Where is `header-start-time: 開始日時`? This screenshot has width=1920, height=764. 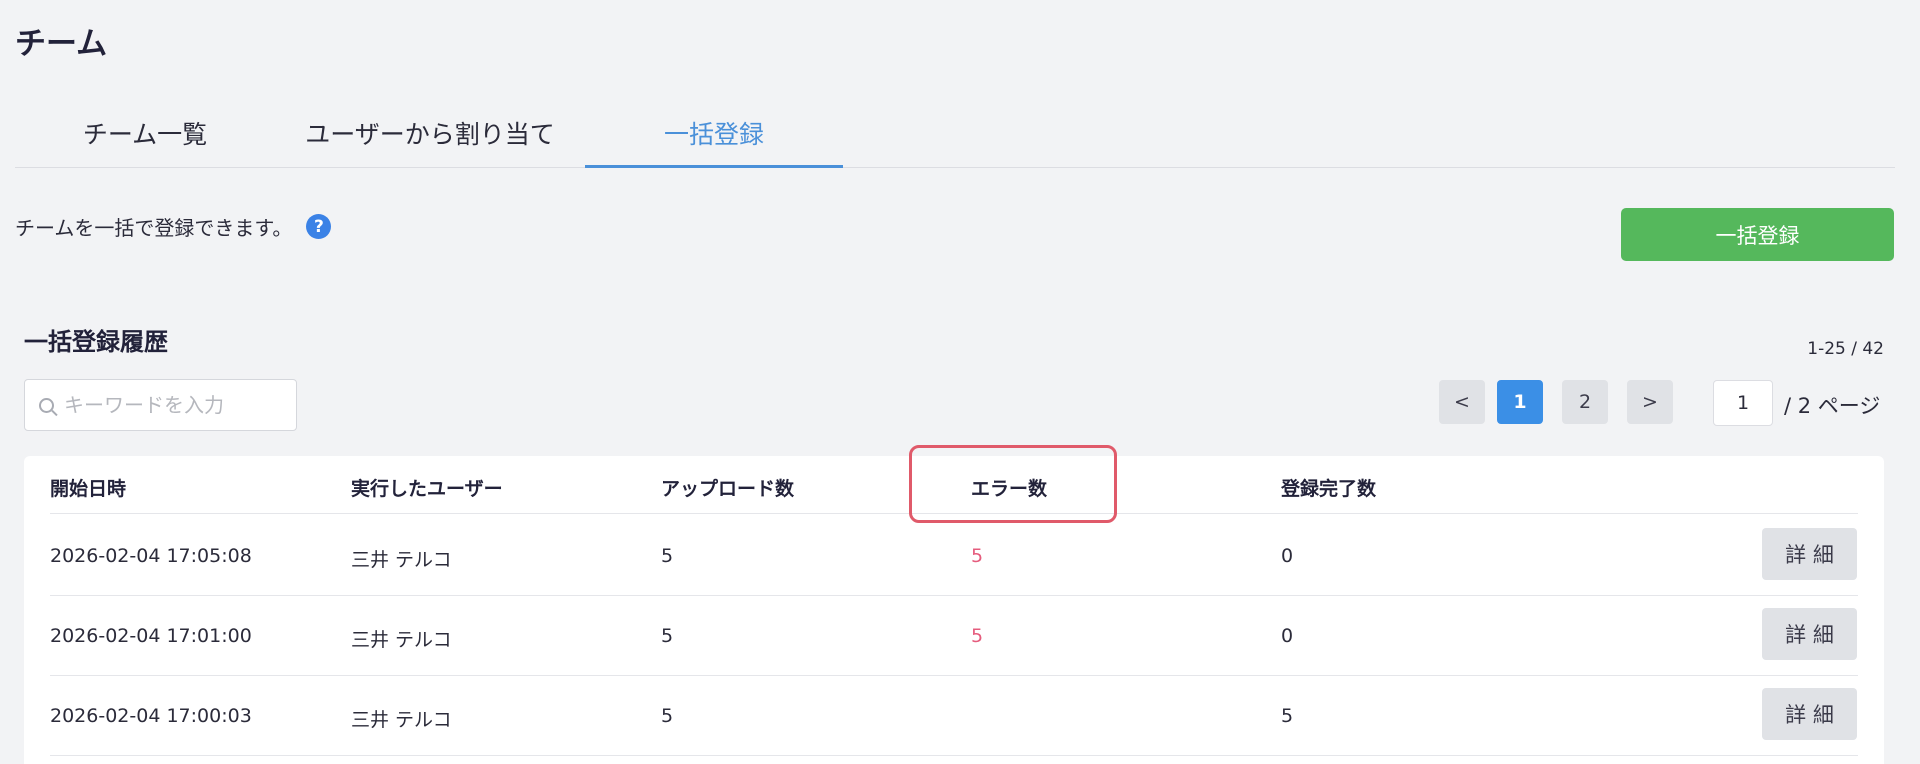
header-start-time: 開始日時 is located at coordinates (88, 489).